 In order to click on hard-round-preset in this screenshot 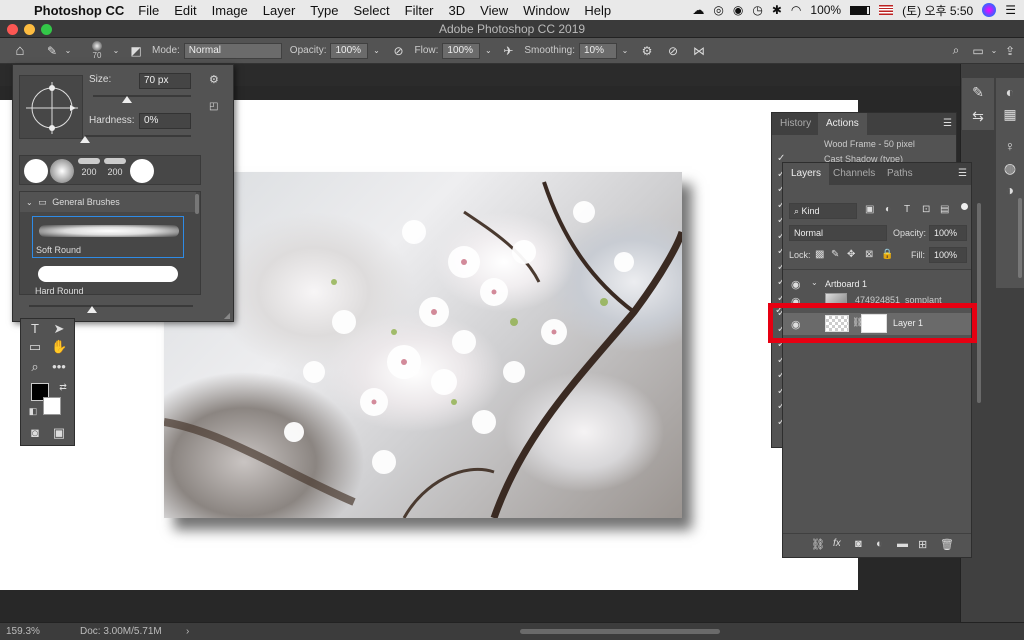, I will do `click(36, 171)`.